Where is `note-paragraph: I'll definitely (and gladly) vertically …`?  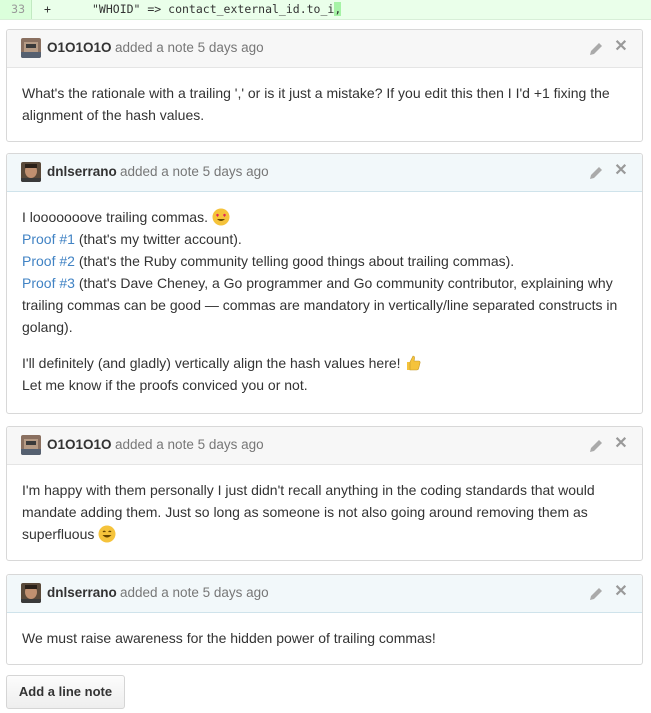 note-paragraph: I'll definitely (and gladly) vertically … is located at coordinates (324, 374).